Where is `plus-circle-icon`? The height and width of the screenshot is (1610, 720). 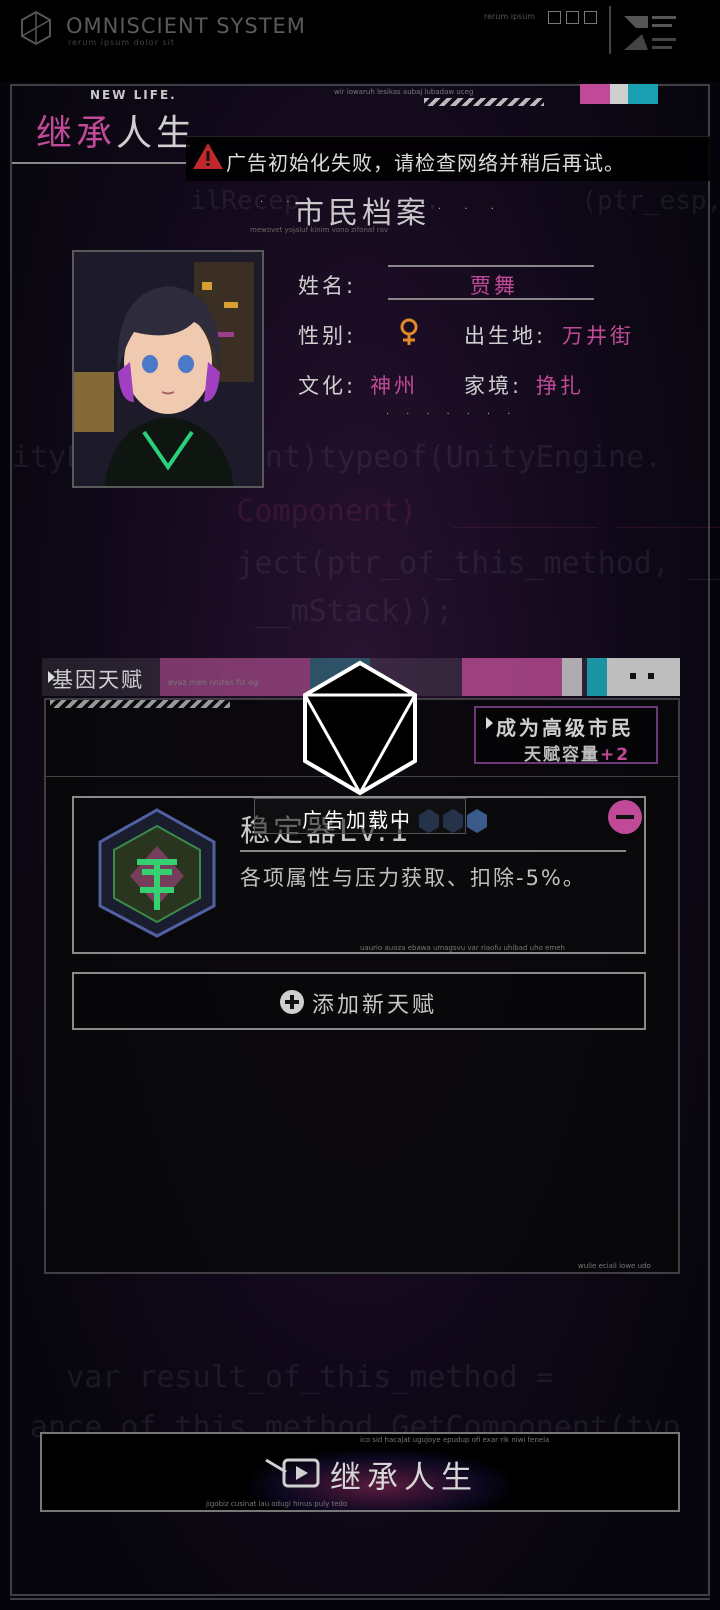 plus-circle-icon is located at coordinates (292, 1002).